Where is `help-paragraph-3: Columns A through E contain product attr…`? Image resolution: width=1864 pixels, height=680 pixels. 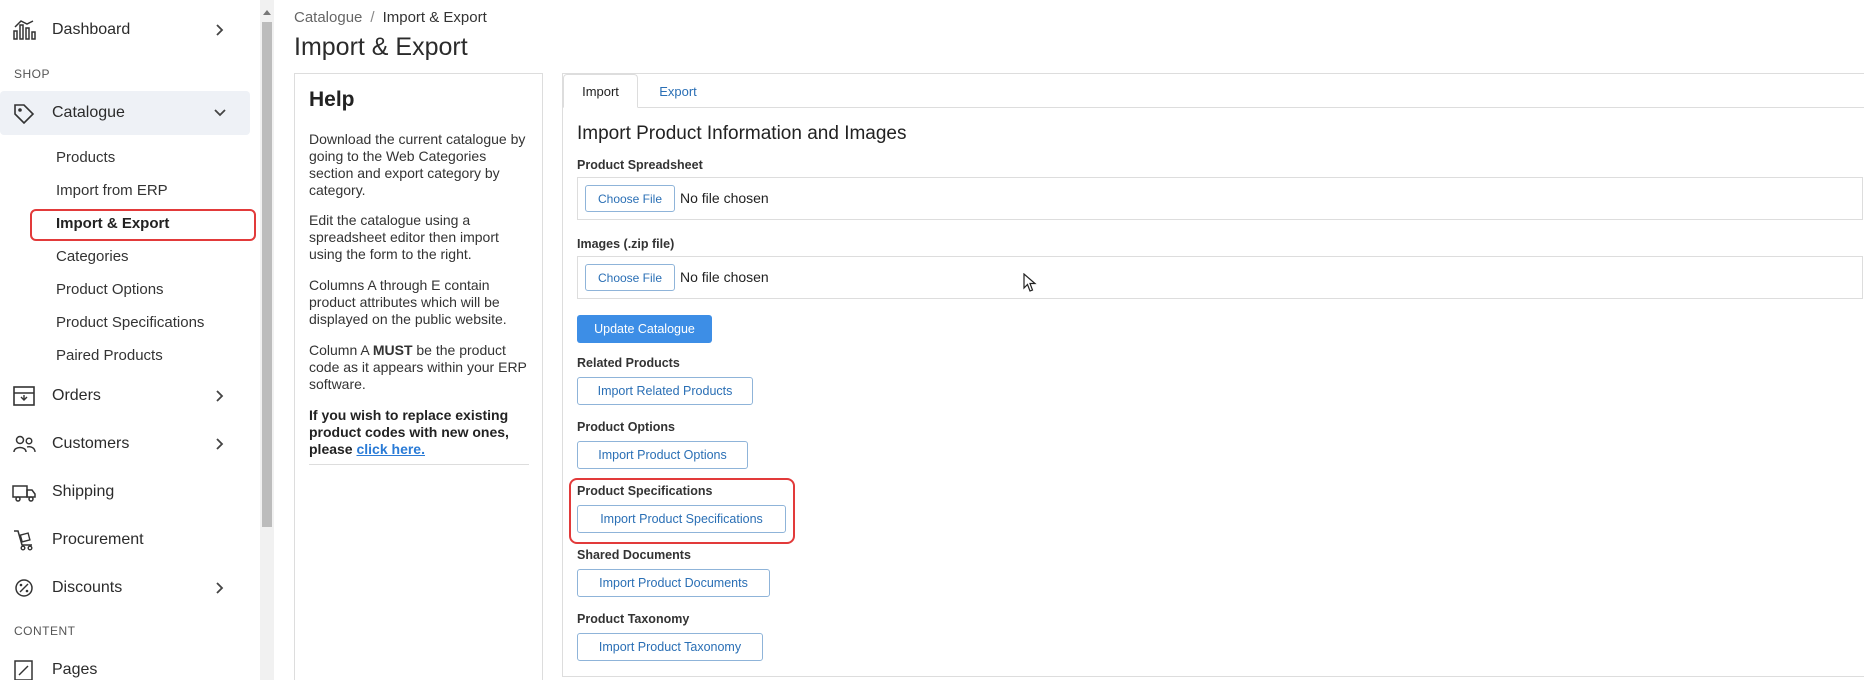 help-paragraph-3: Columns A through E contain product attr… is located at coordinates (408, 302).